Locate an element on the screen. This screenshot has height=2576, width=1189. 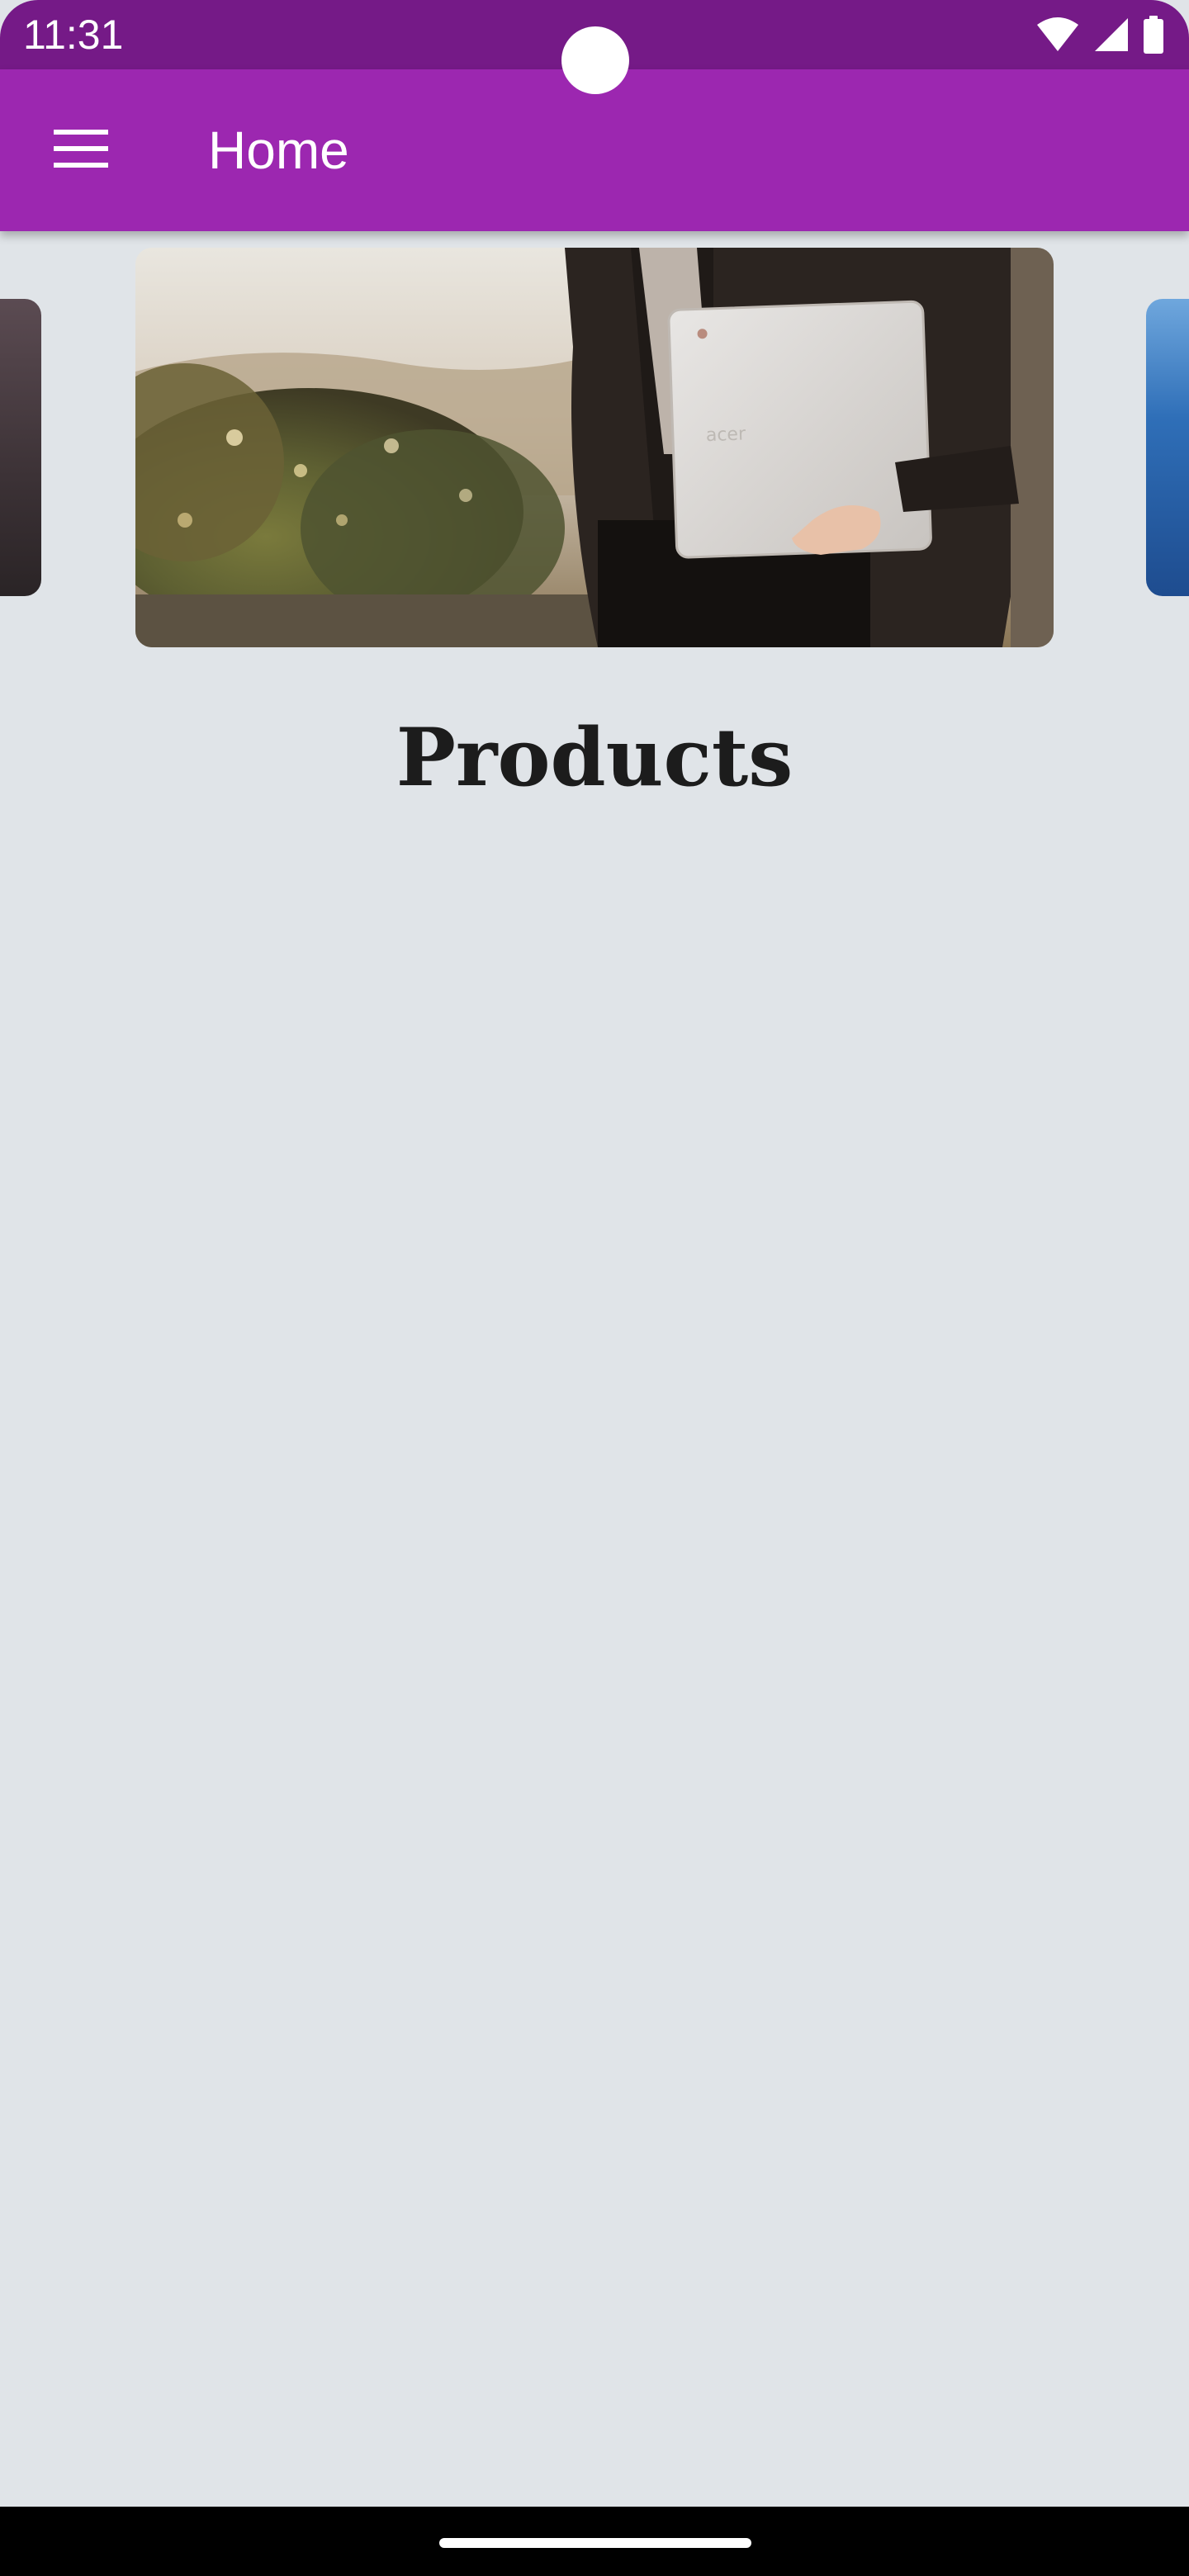
carousel-slide-next is located at coordinates (1167, 447).